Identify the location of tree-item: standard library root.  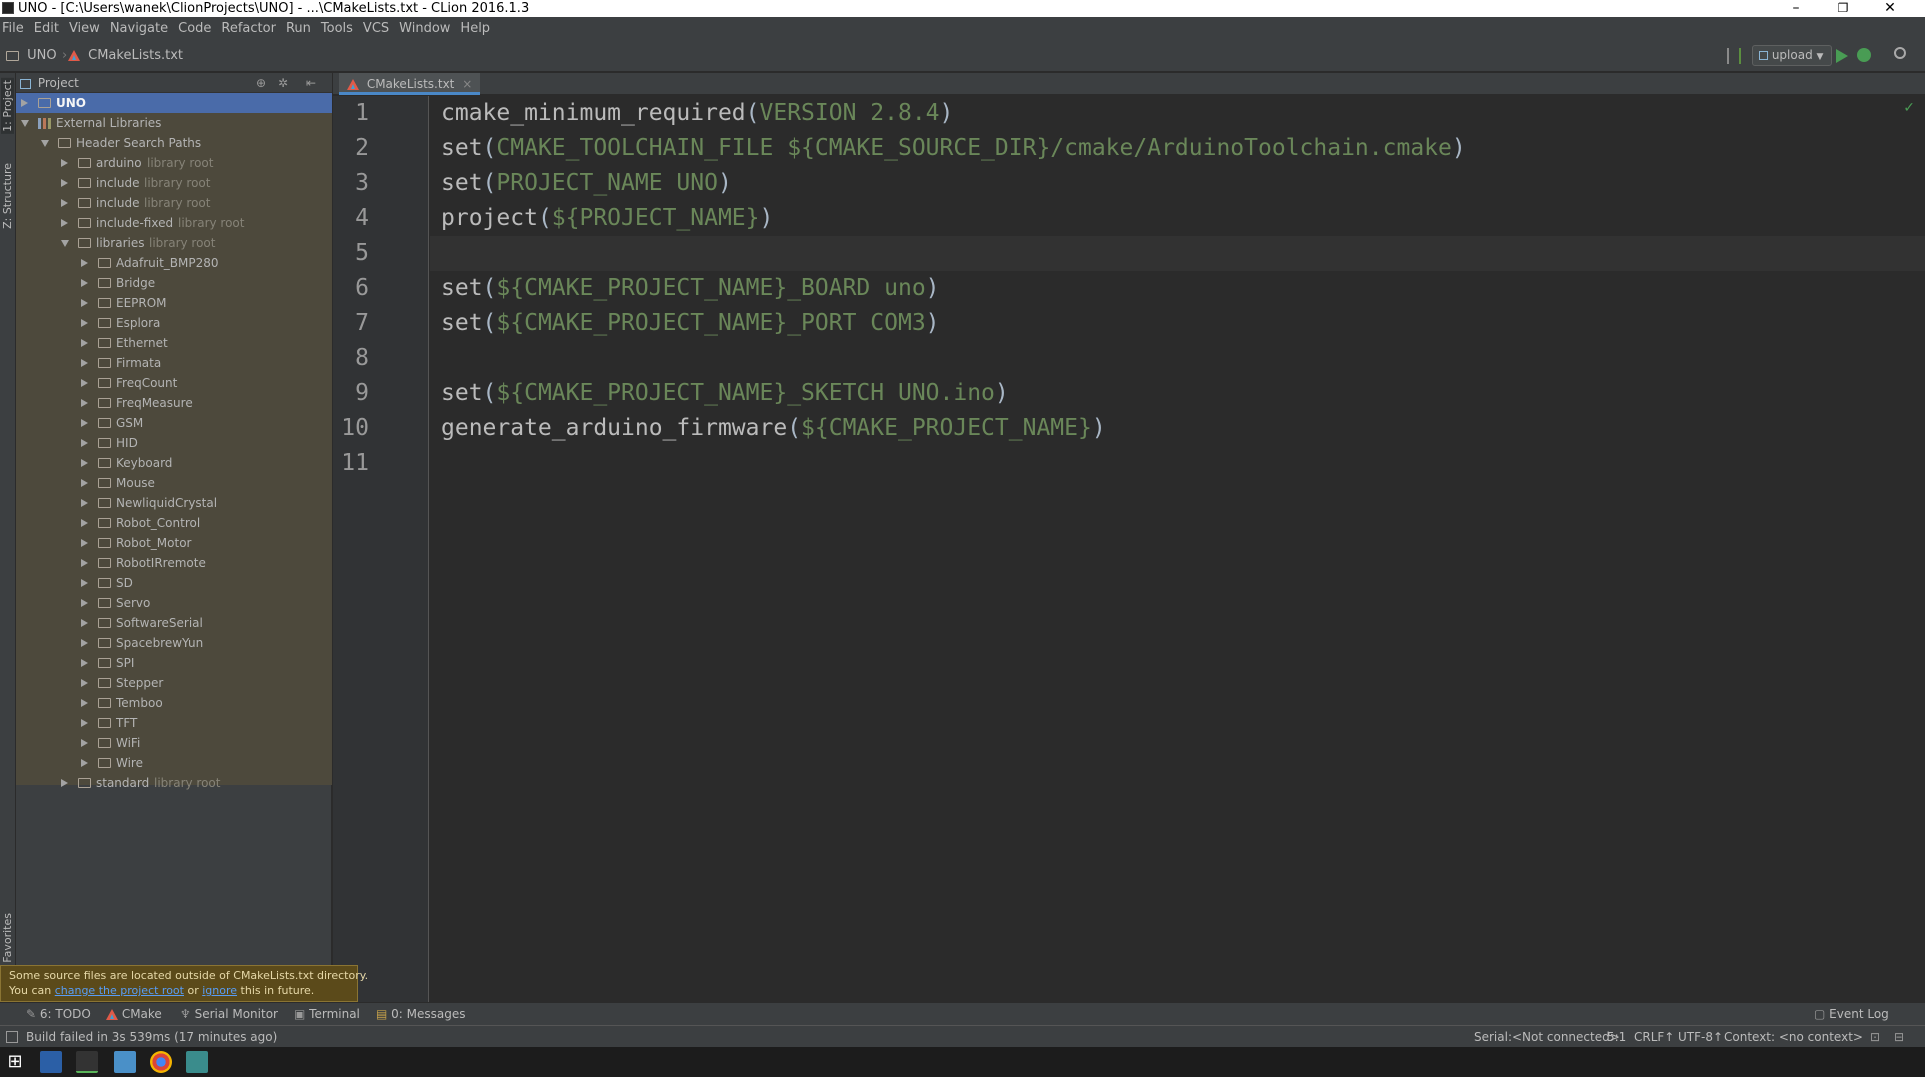
(174, 783).